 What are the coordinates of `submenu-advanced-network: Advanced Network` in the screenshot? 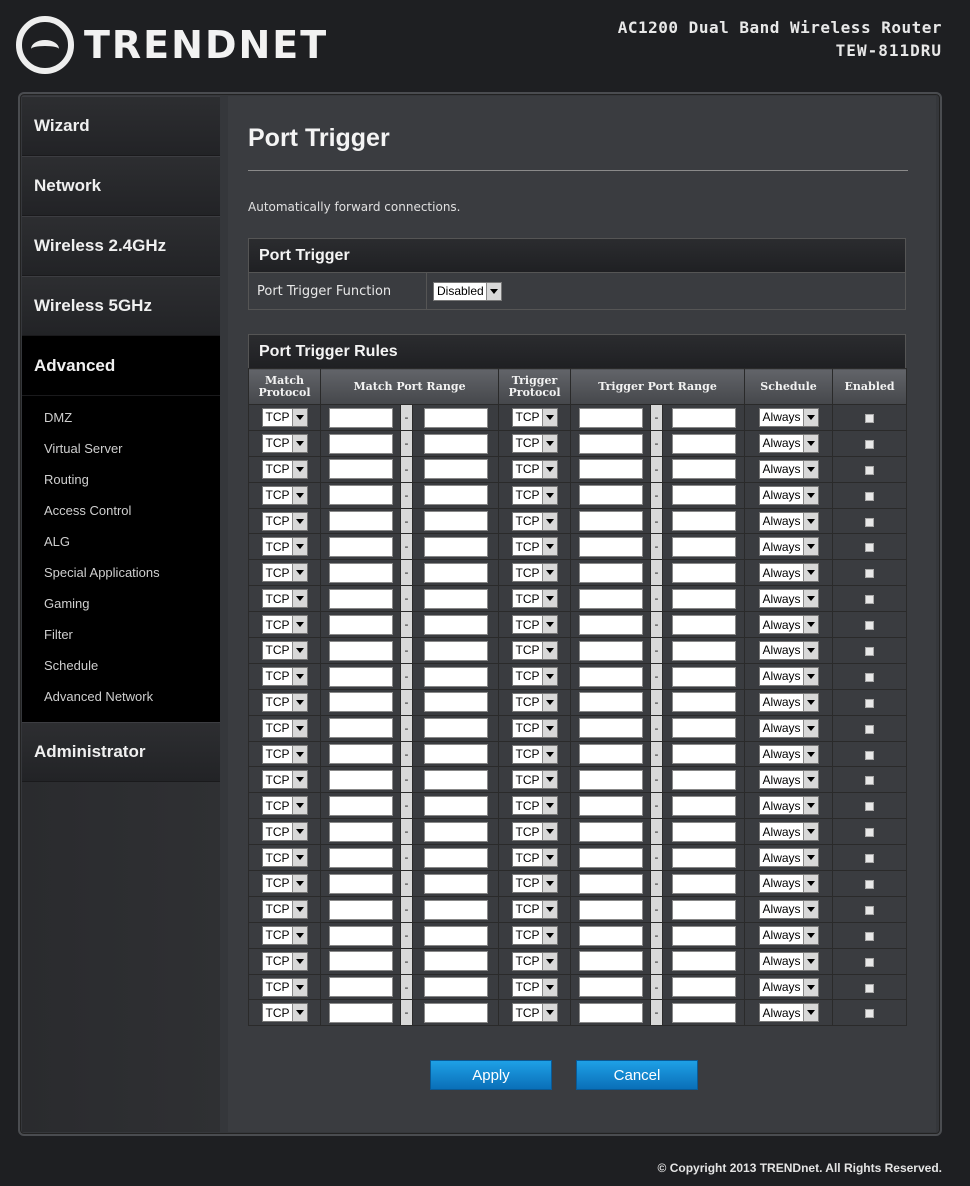 It's located at (121, 696).